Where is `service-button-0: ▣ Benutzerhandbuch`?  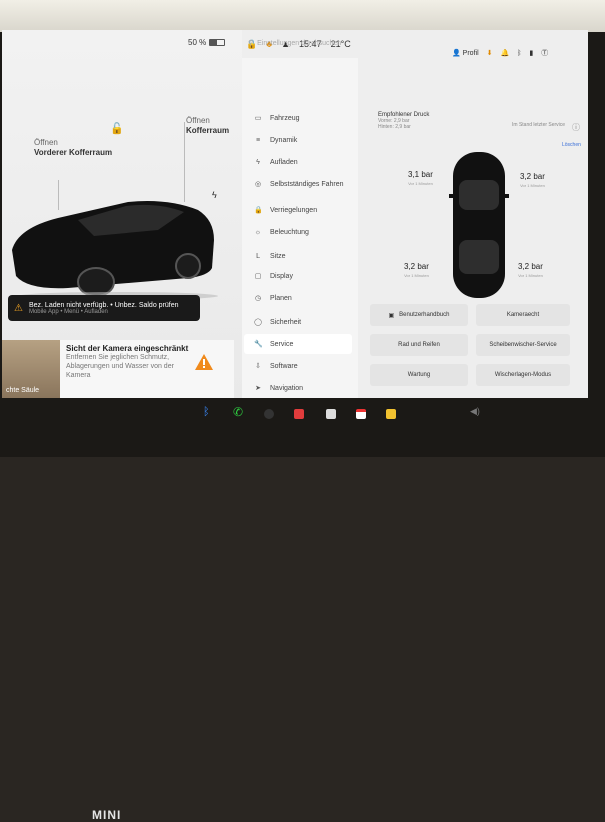 service-button-0: ▣ Benutzerhandbuch is located at coordinates (419, 315).